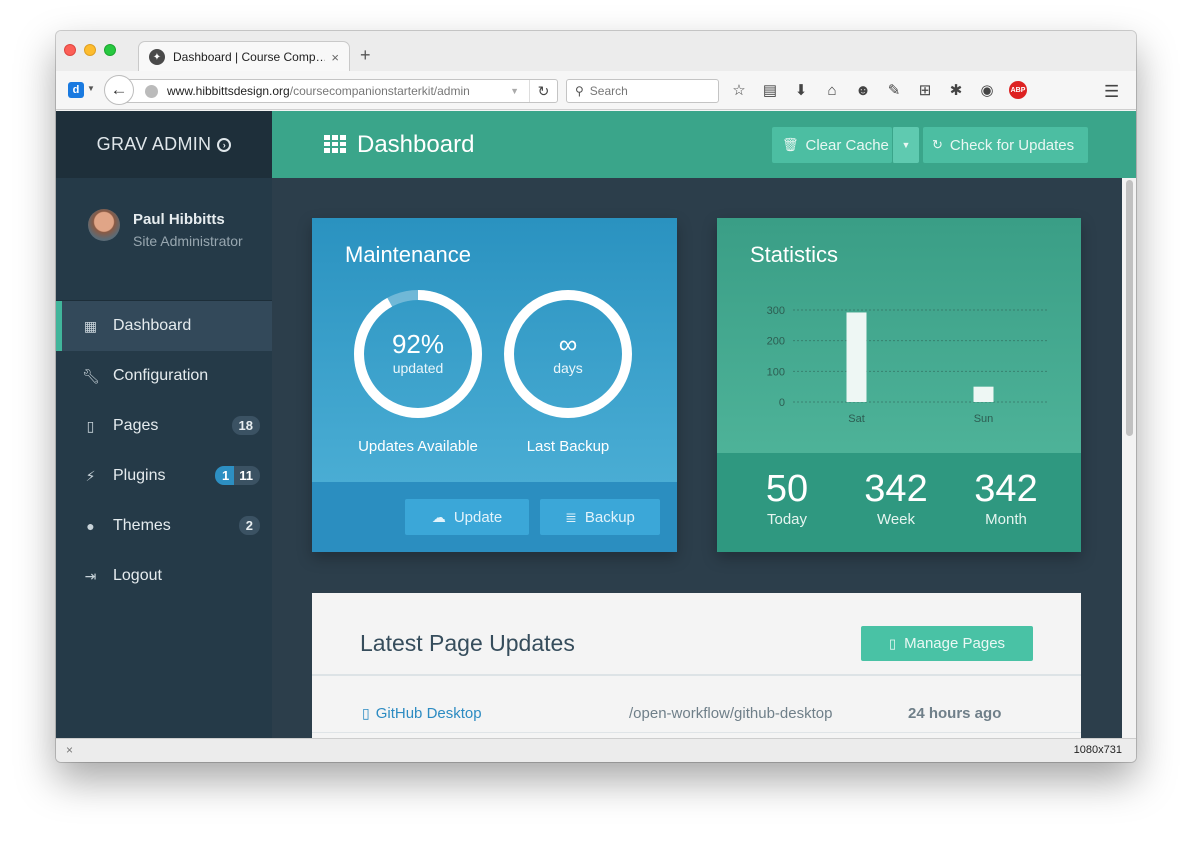 This screenshot has height=843, width=1192. I want to click on x-tick-label: Sat, so click(856, 419).